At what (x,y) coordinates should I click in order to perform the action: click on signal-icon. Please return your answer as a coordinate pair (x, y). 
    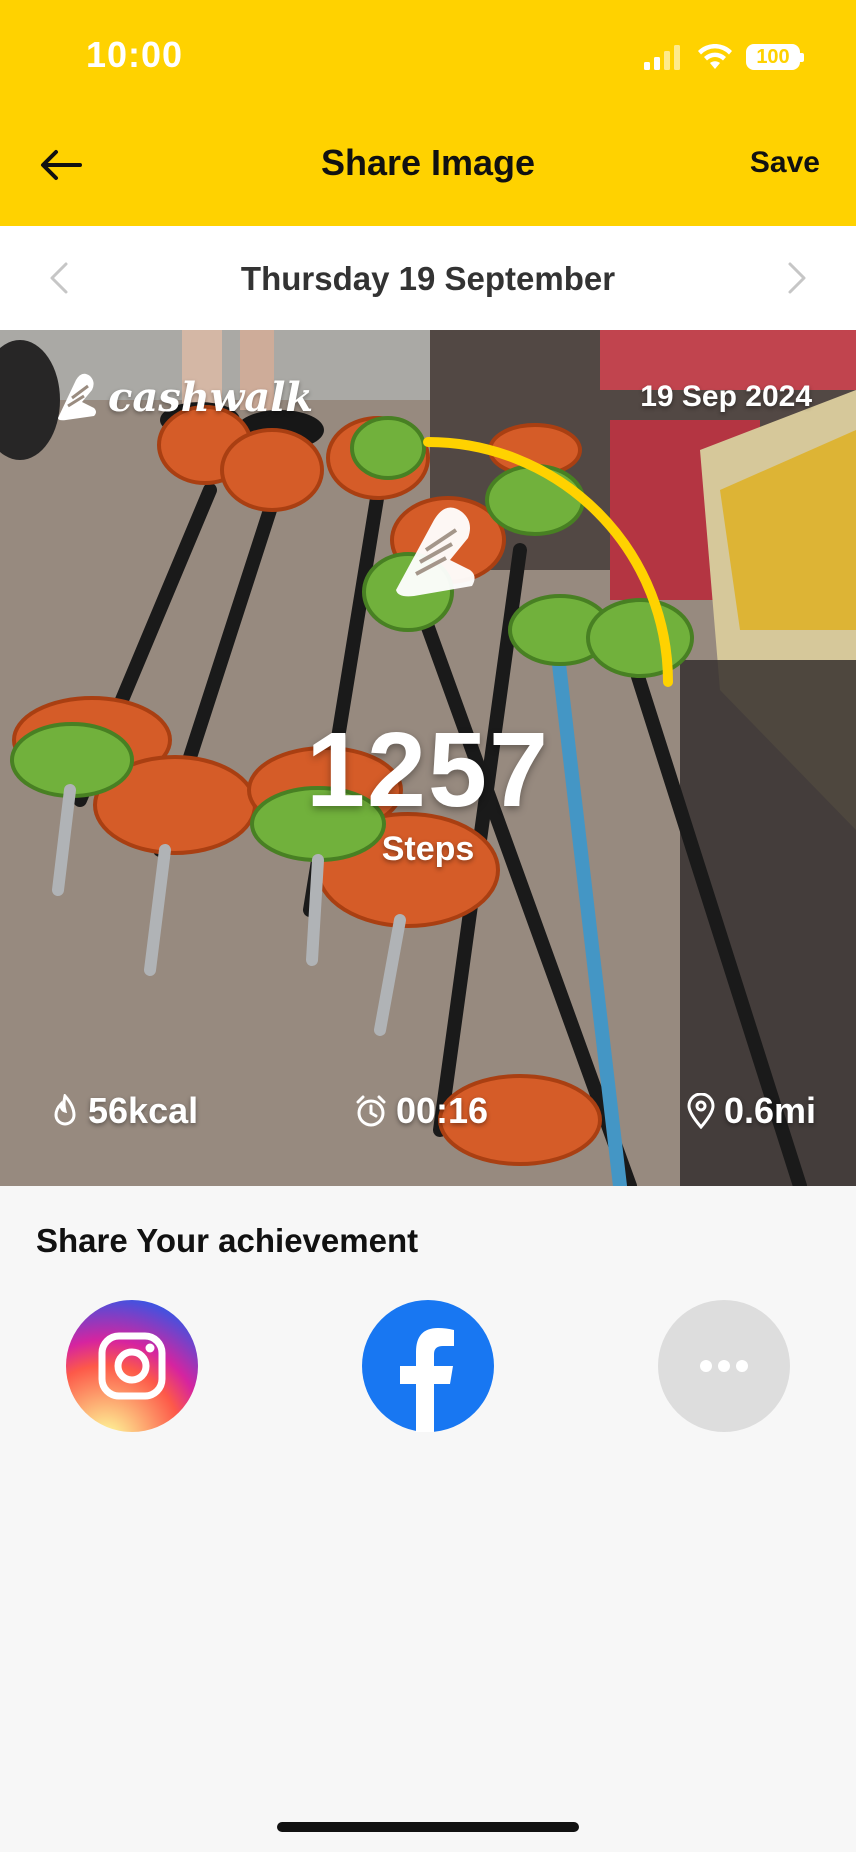
    Looking at the image, I should click on (662, 57).